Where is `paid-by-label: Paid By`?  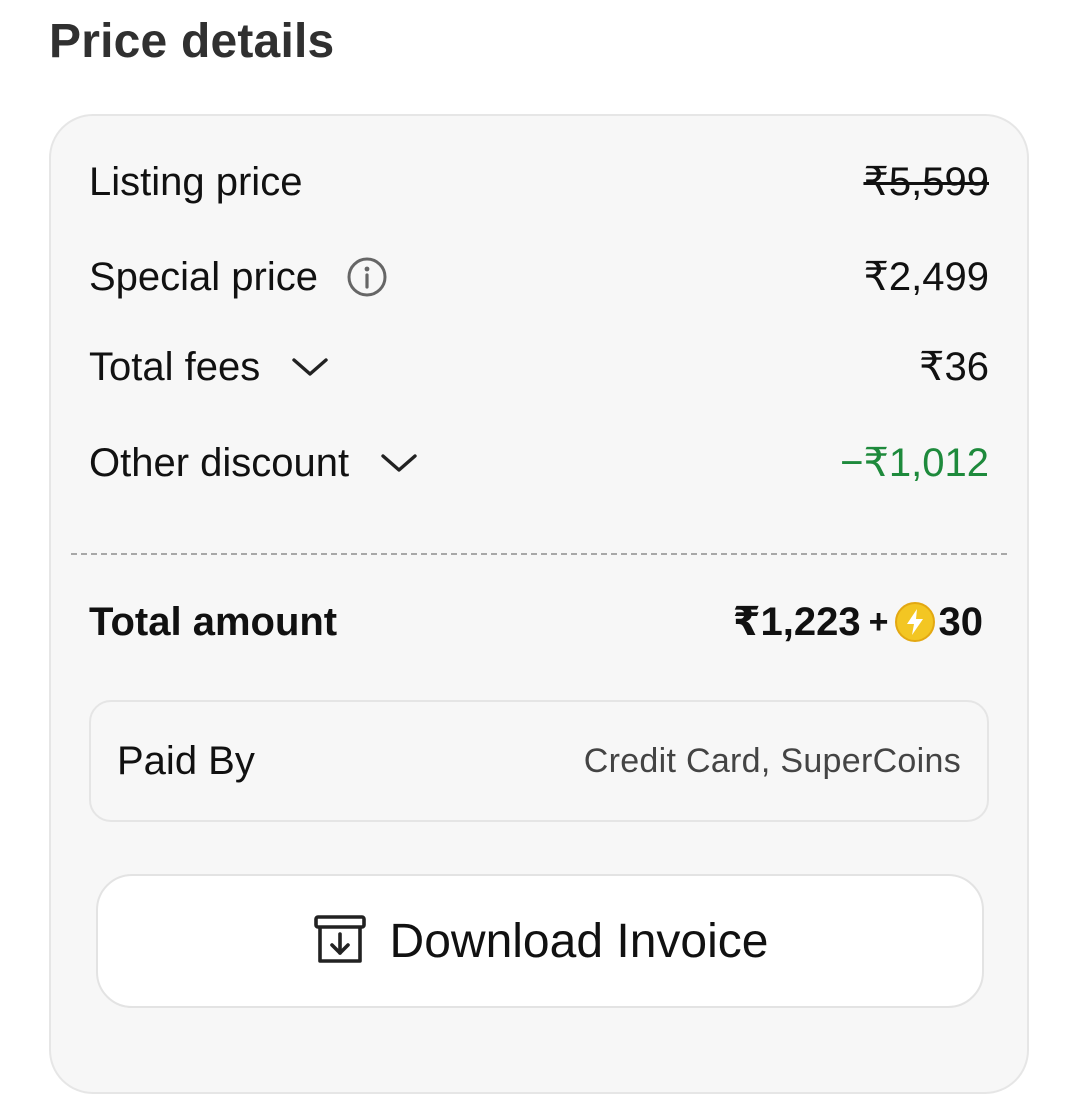 paid-by-label: Paid By is located at coordinates (186, 760).